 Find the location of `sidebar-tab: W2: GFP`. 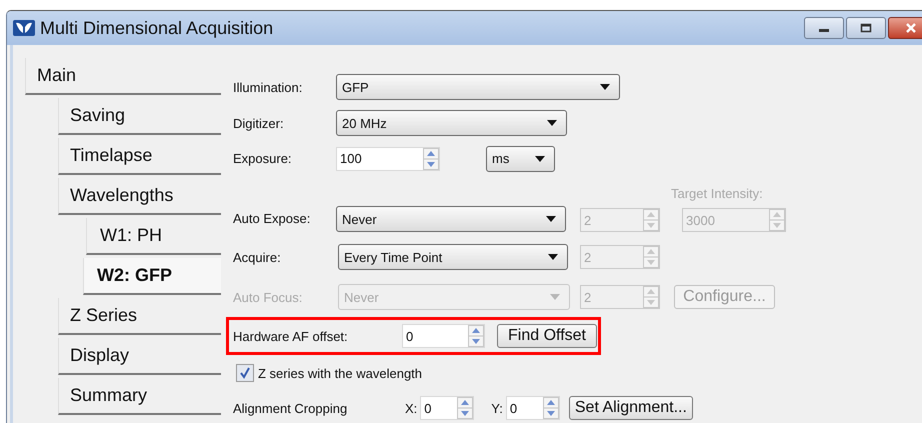

sidebar-tab: W2: GFP is located at coordinates (152, 276).